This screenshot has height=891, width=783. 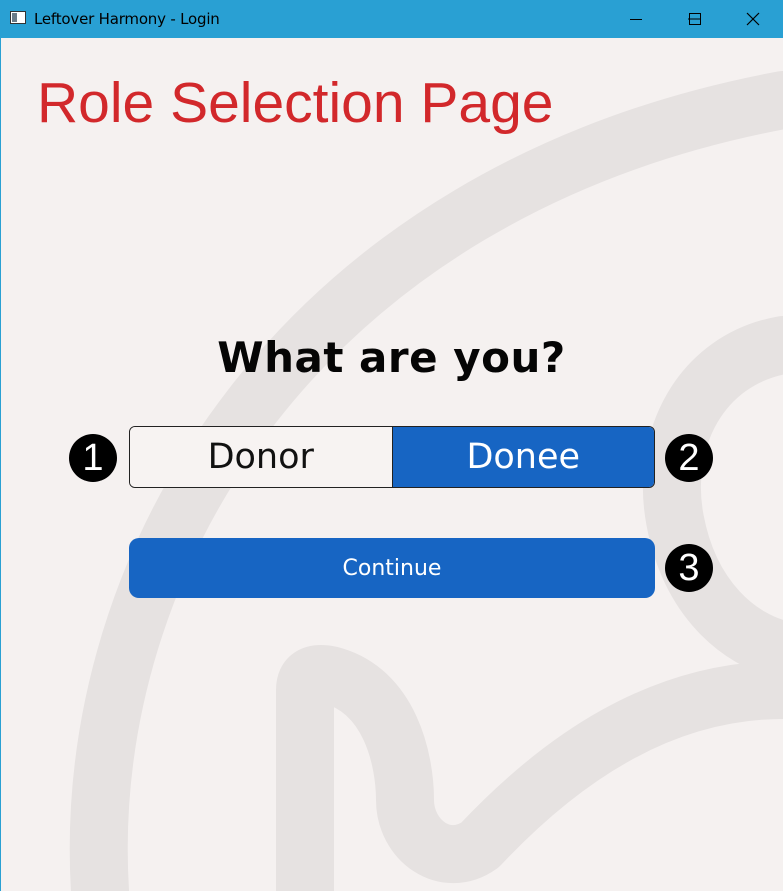 What do you see at coordinates (391, 357) in the screenshot?
I see `role-question: What are you?` at bounding box center [391, 357].